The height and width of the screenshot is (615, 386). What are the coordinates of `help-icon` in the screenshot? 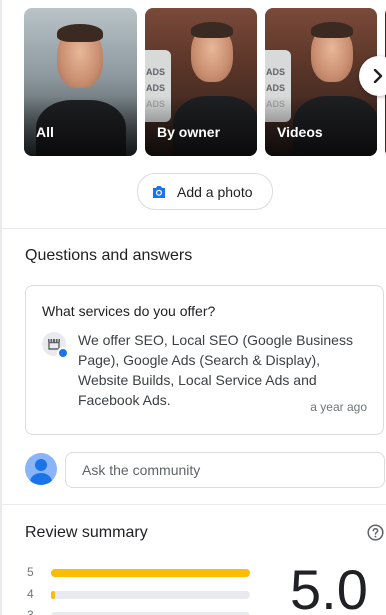 It's located at (375, 532).